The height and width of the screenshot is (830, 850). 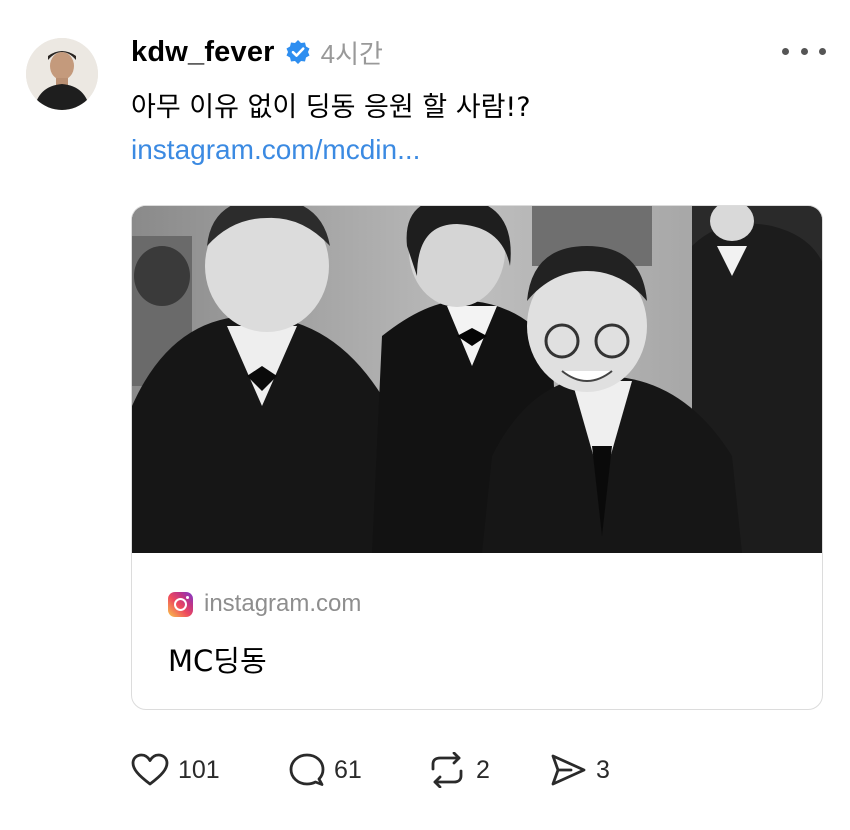 What do you see at coordinates (594, 770) in the screenshot?
I see `share-button: 3` at bounding box center [594, 770].